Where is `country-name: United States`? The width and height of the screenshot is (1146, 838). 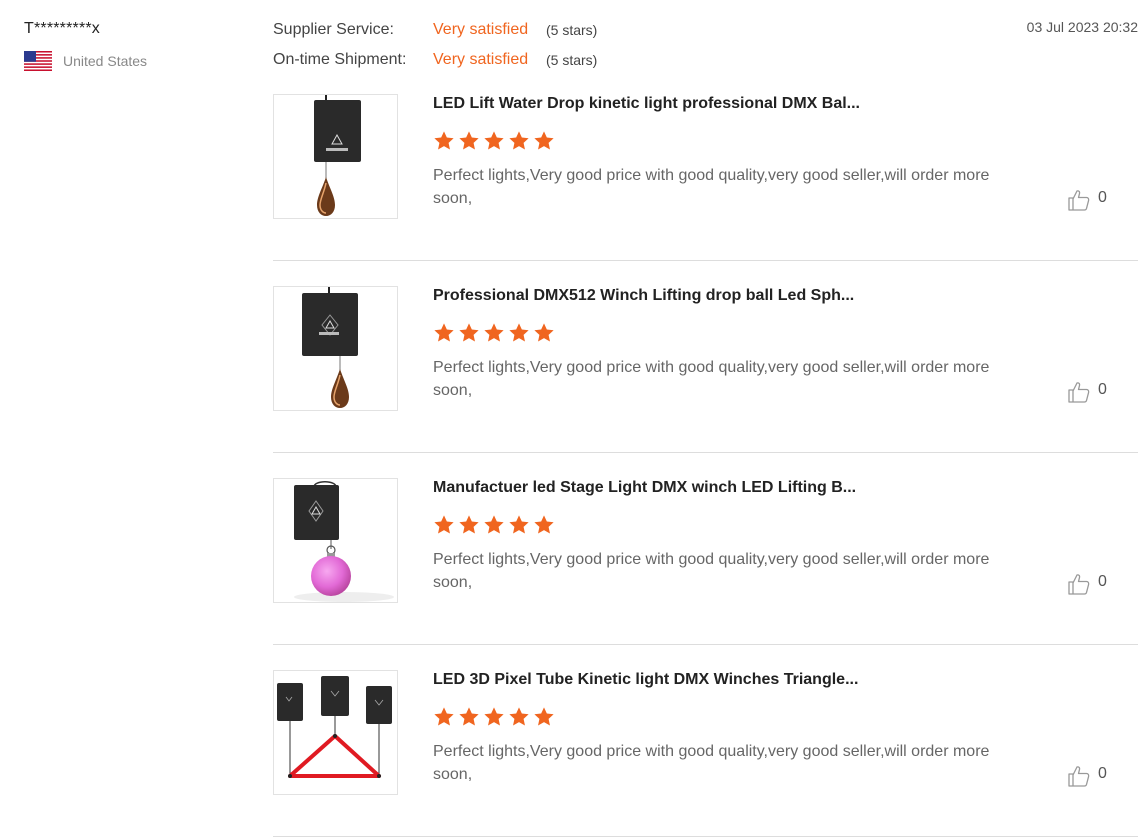 country-name: United States is located at coordinates (105, 61).